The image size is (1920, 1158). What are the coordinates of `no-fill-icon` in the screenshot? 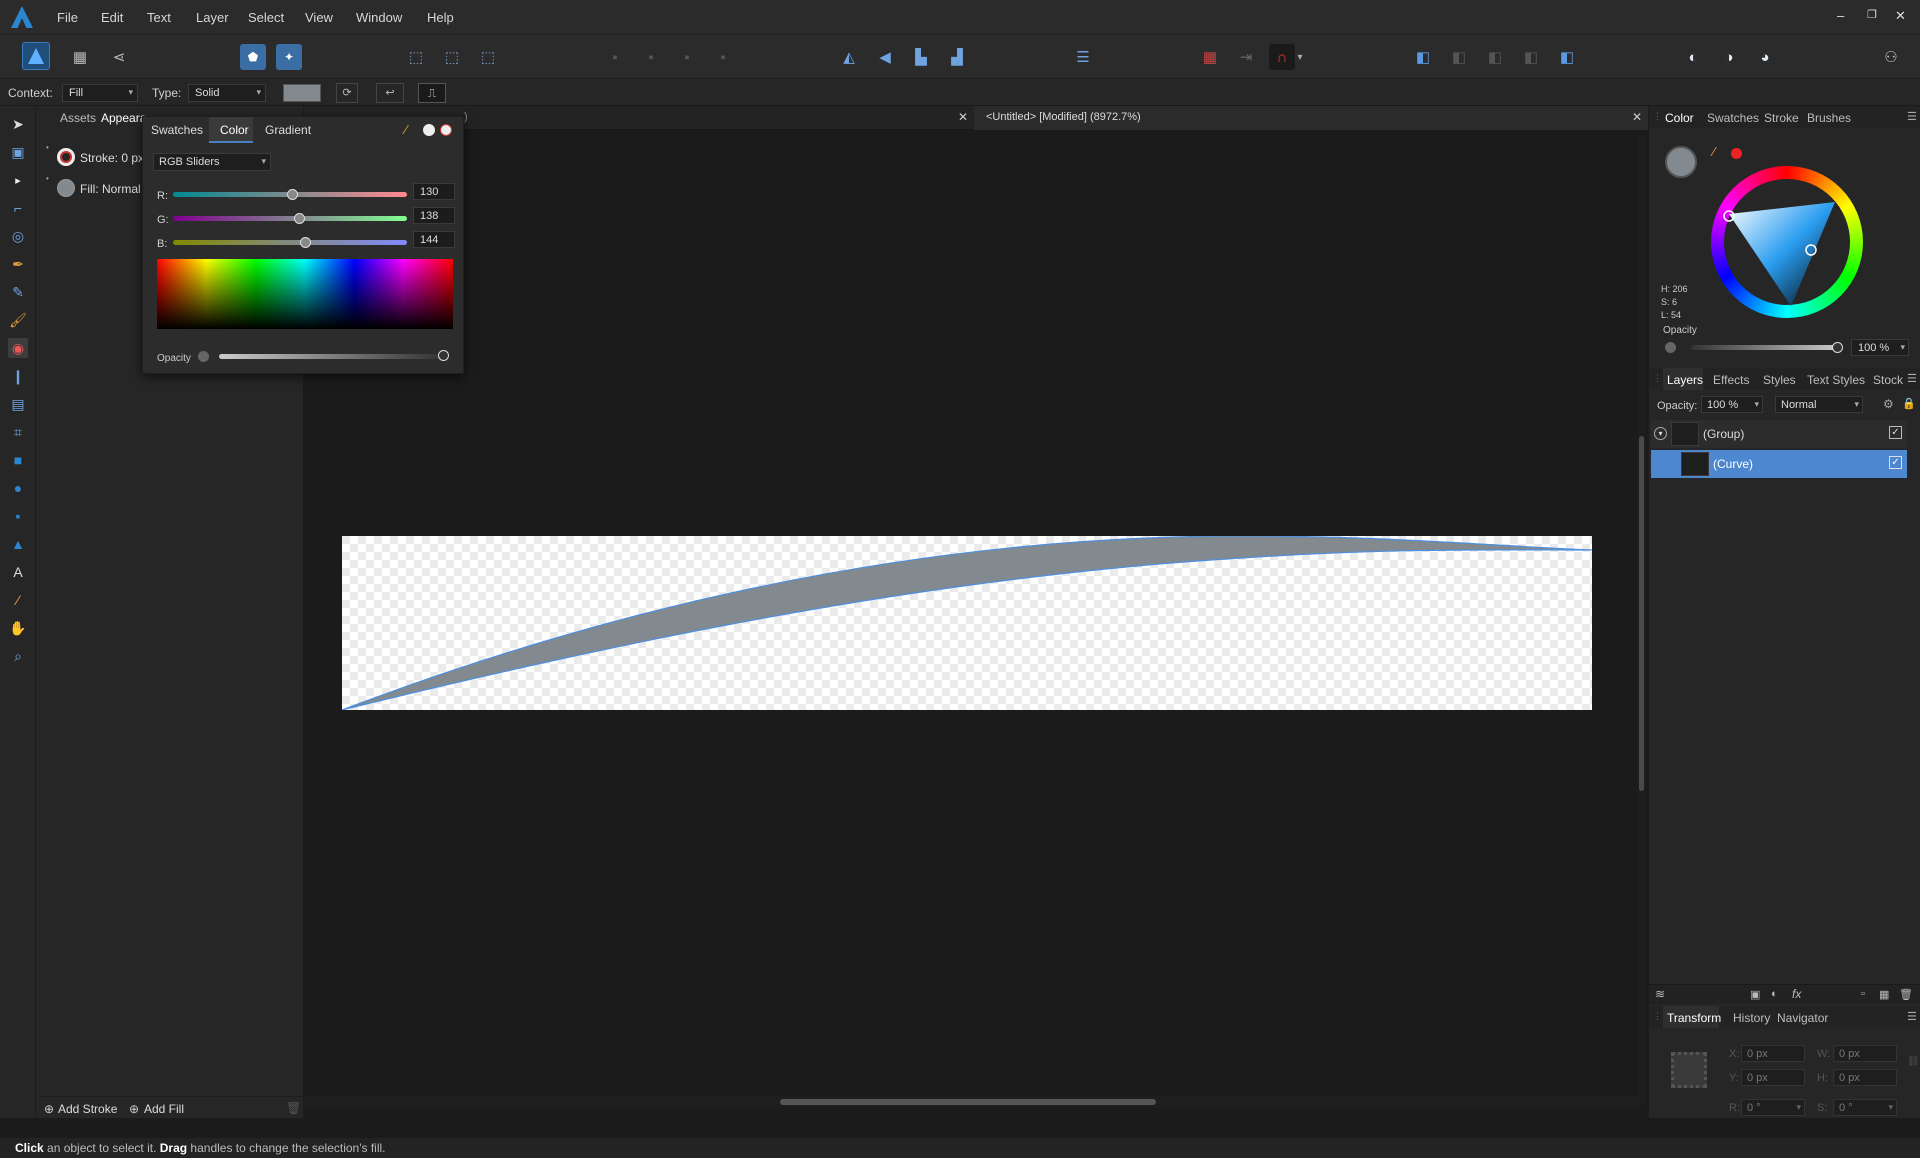 It's located at (446, 130).